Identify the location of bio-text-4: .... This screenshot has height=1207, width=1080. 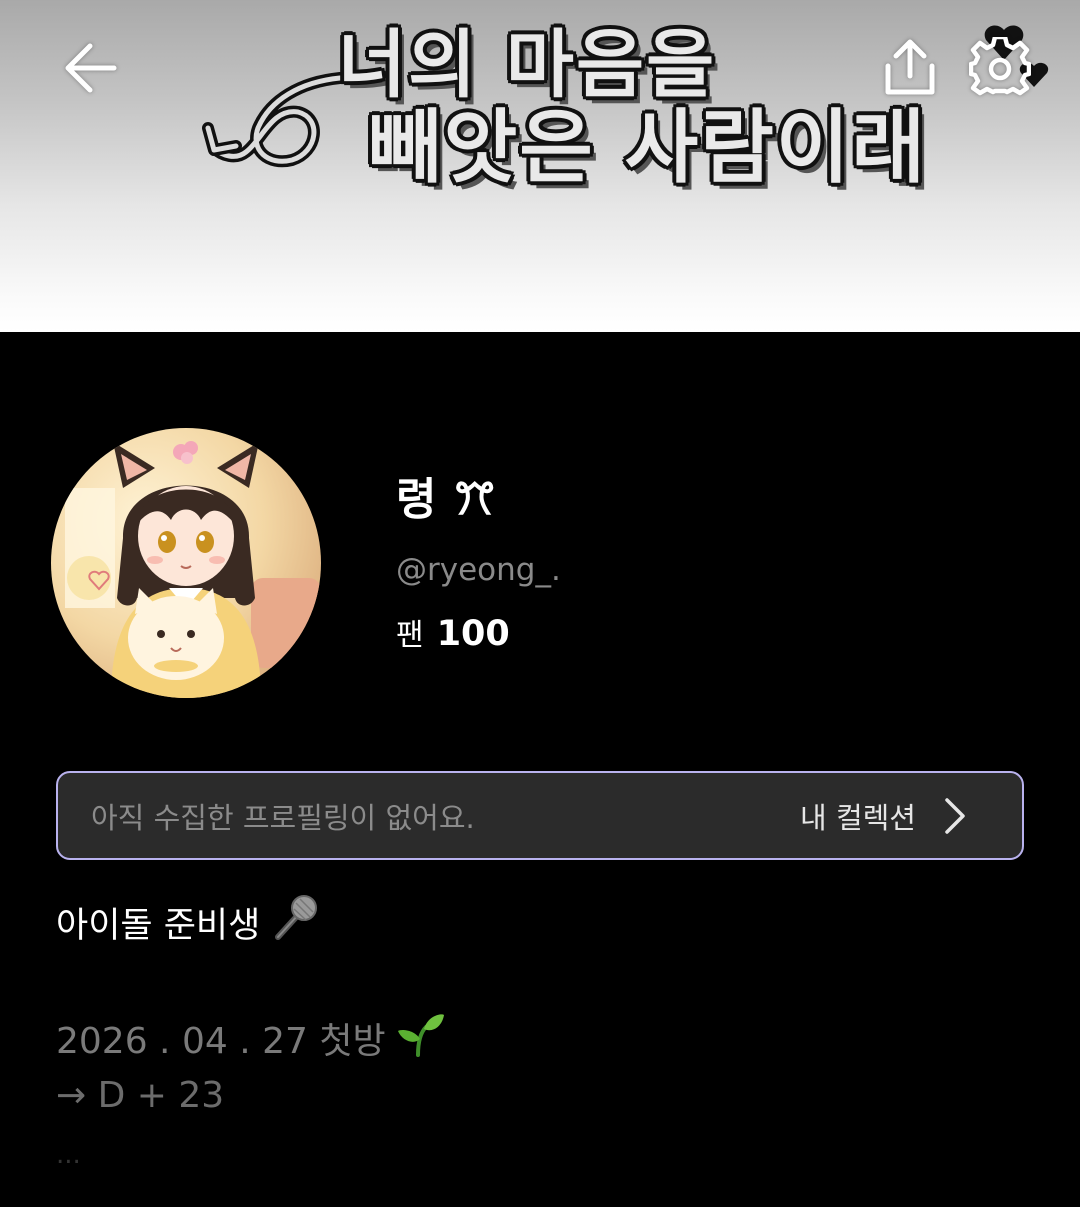
(68, 1155).